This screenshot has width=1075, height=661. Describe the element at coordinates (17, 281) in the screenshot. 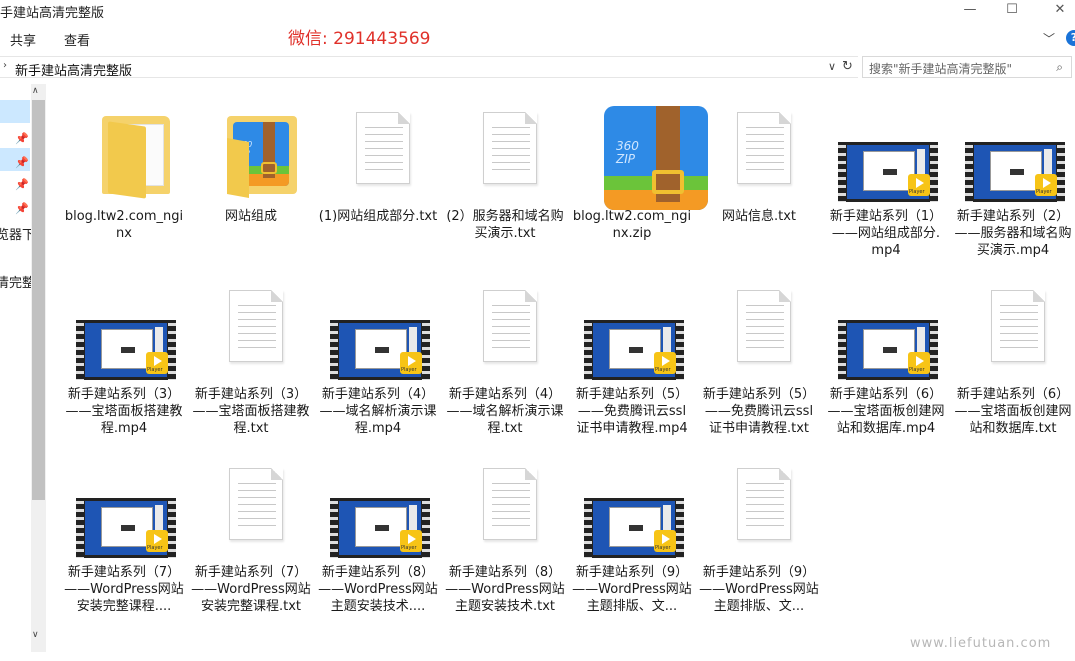

I see `nav-item-label: 清完整` at that location.